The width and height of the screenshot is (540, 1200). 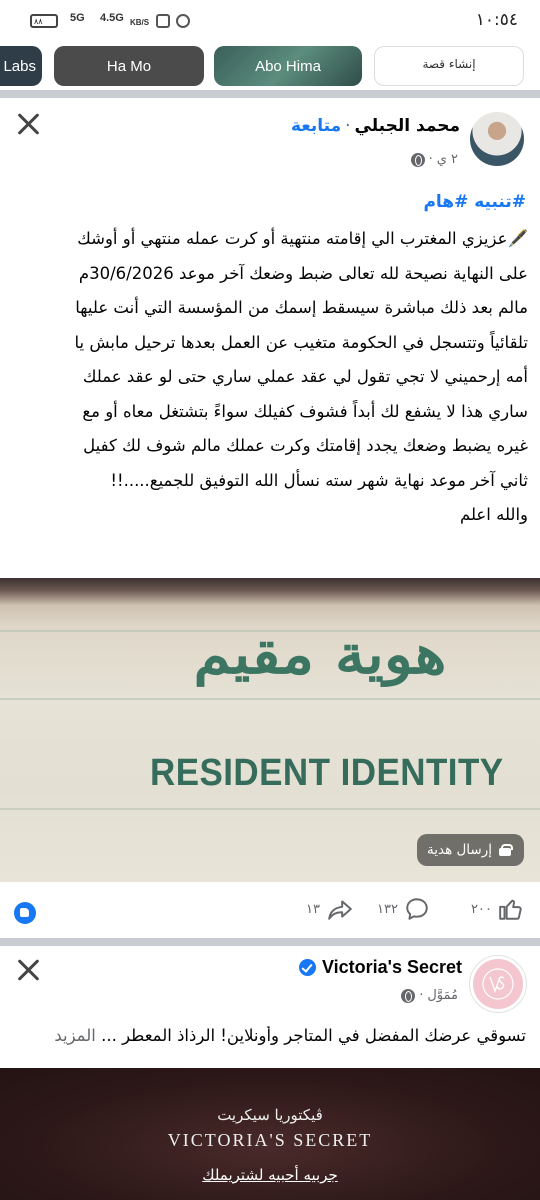 I want to click on app-notification-icon, so click(x=163, y=21).